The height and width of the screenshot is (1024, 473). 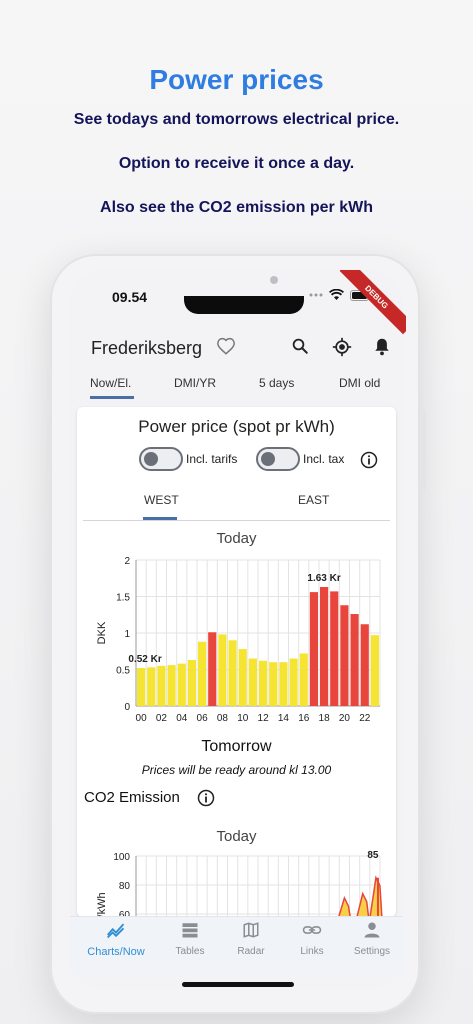 I want to click on notification-bell-icon, so click(x=382, y=347).